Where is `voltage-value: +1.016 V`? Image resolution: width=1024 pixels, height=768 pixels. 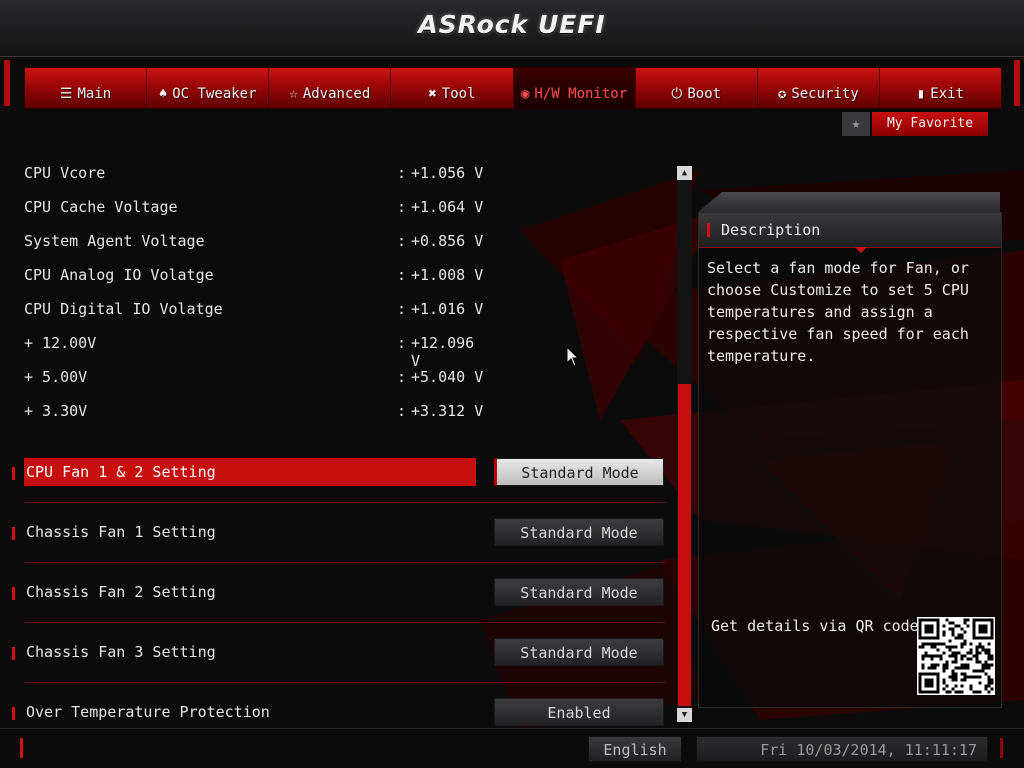 voltage-value: +1.016 V is located at coordinates (447, 309).